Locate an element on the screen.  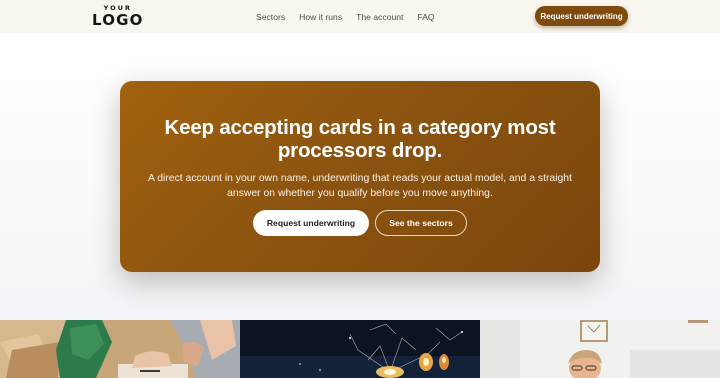
logo-big-text: LOGO is located at coordinates (118, 19).